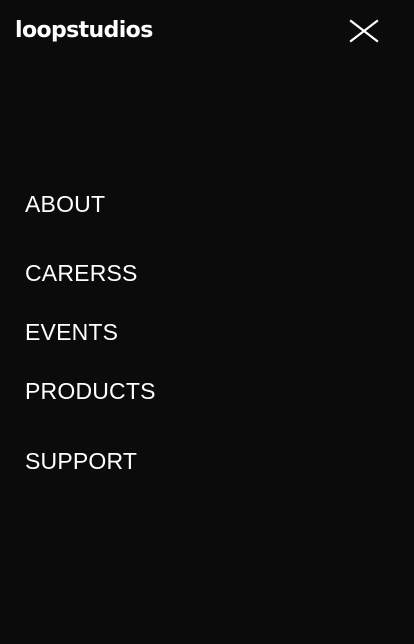 The width and height of the screenshot is (414, 644). I want to click on nav-item-about: ABOUT, so click(65, 204).